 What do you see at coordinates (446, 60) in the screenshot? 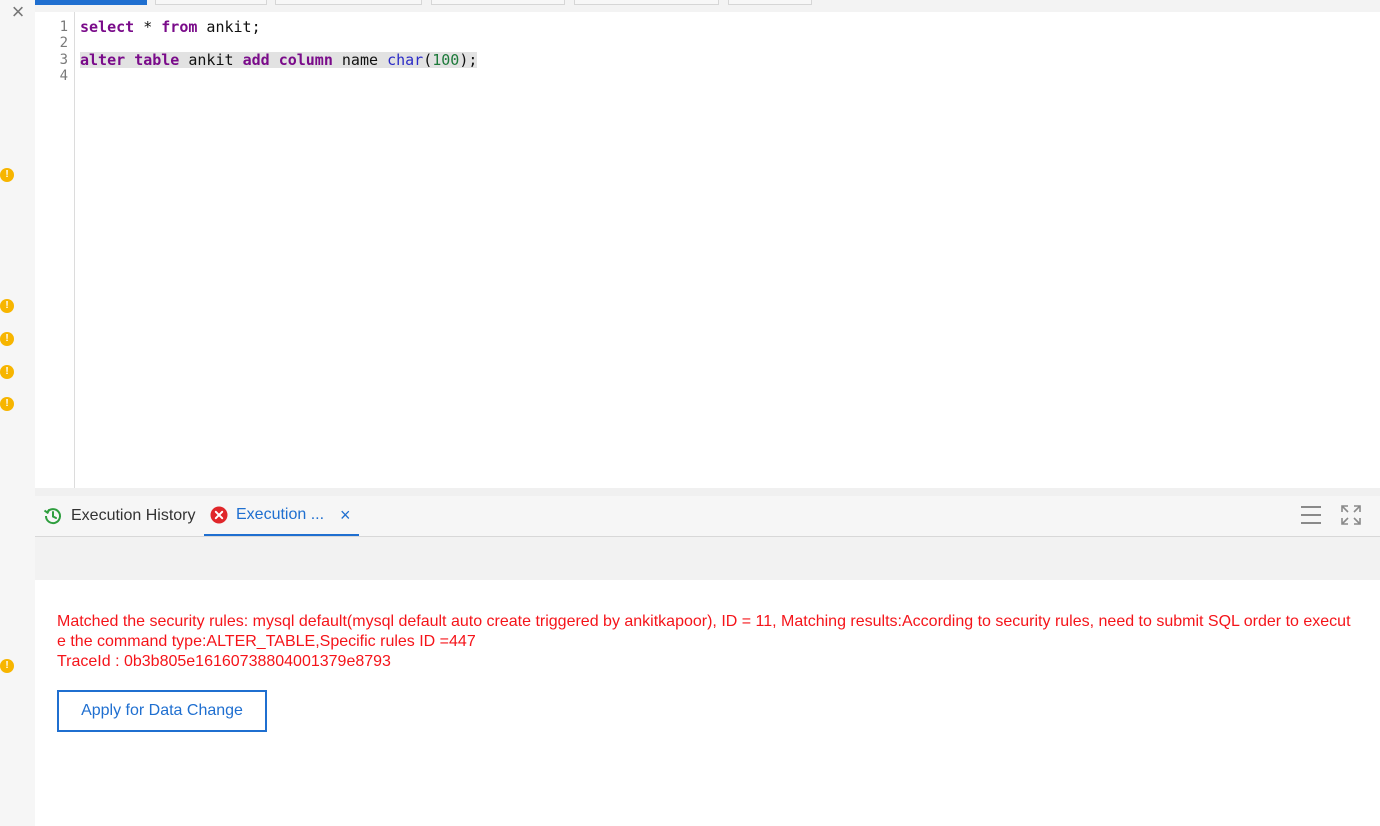
I see `sql-number: 100` at bounding box center [446, 60].